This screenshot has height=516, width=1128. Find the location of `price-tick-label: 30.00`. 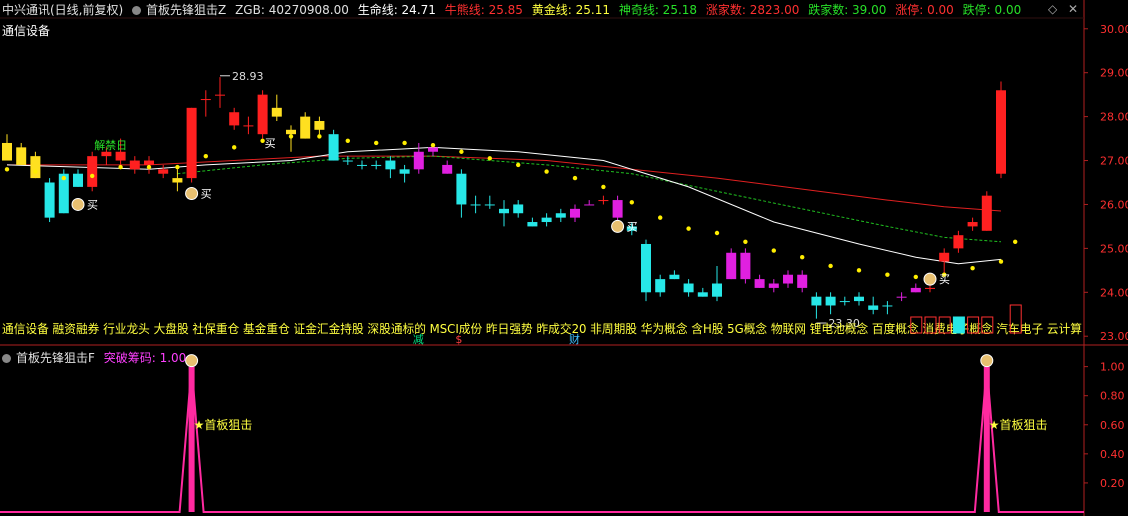

price-tick-label: 30.00 is located at coordinates (1114, 29).